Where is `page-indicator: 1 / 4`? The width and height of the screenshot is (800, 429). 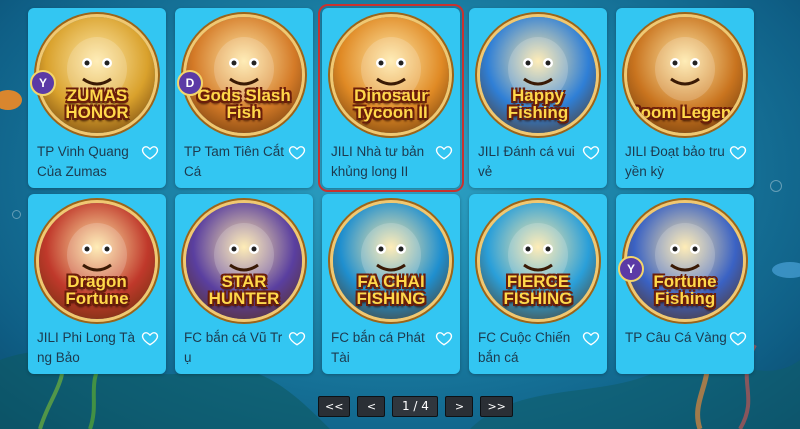
page-indicator: 1 / 4 is located at coordinates (415, 406).